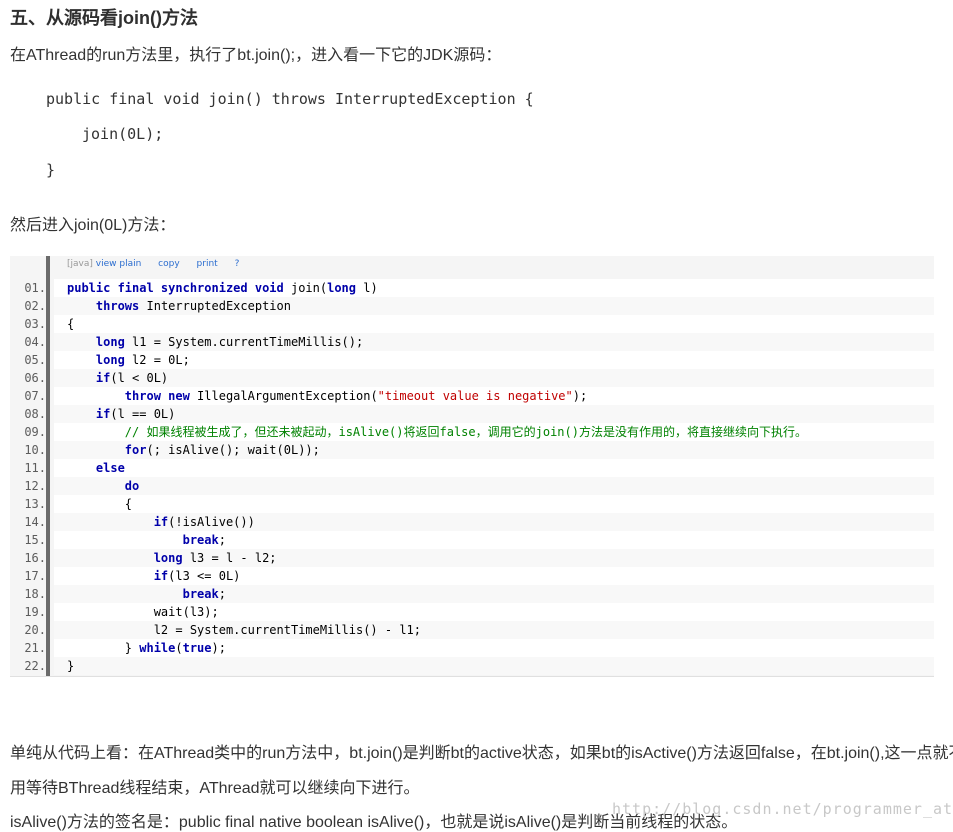 This screenshot has height=832, width=953. I want to click on code-line: 16. long l3 = l - l2;, so click(472, 558).